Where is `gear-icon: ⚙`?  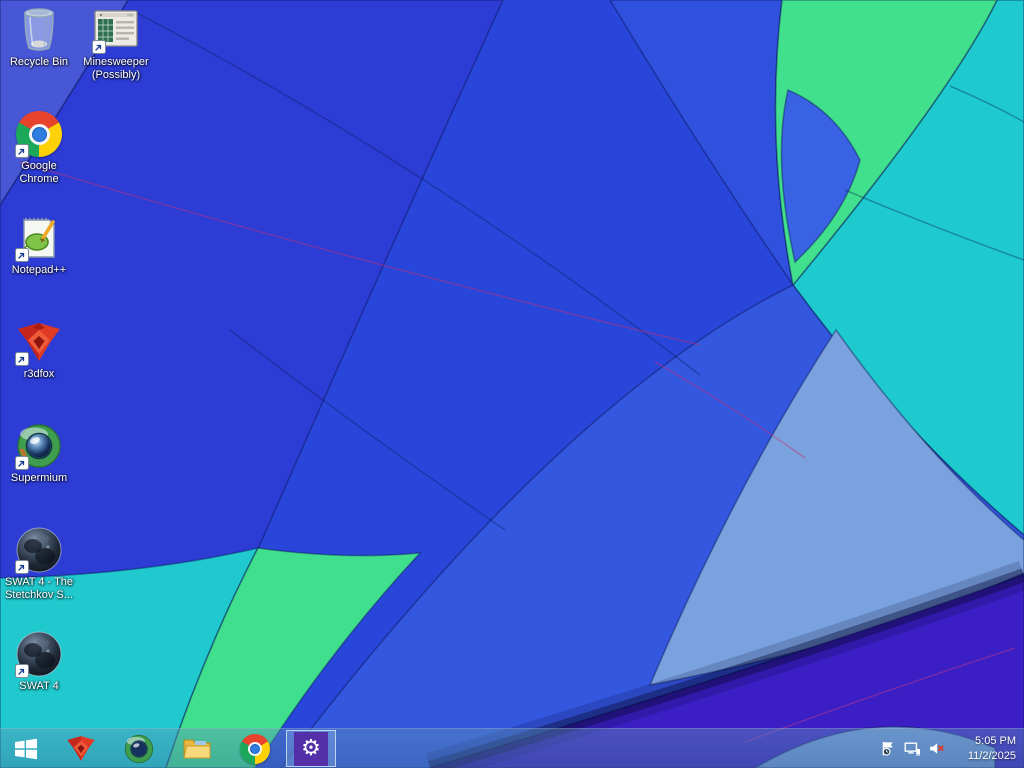
gear-icon: ⚙ is located at coordinates (311, 748).